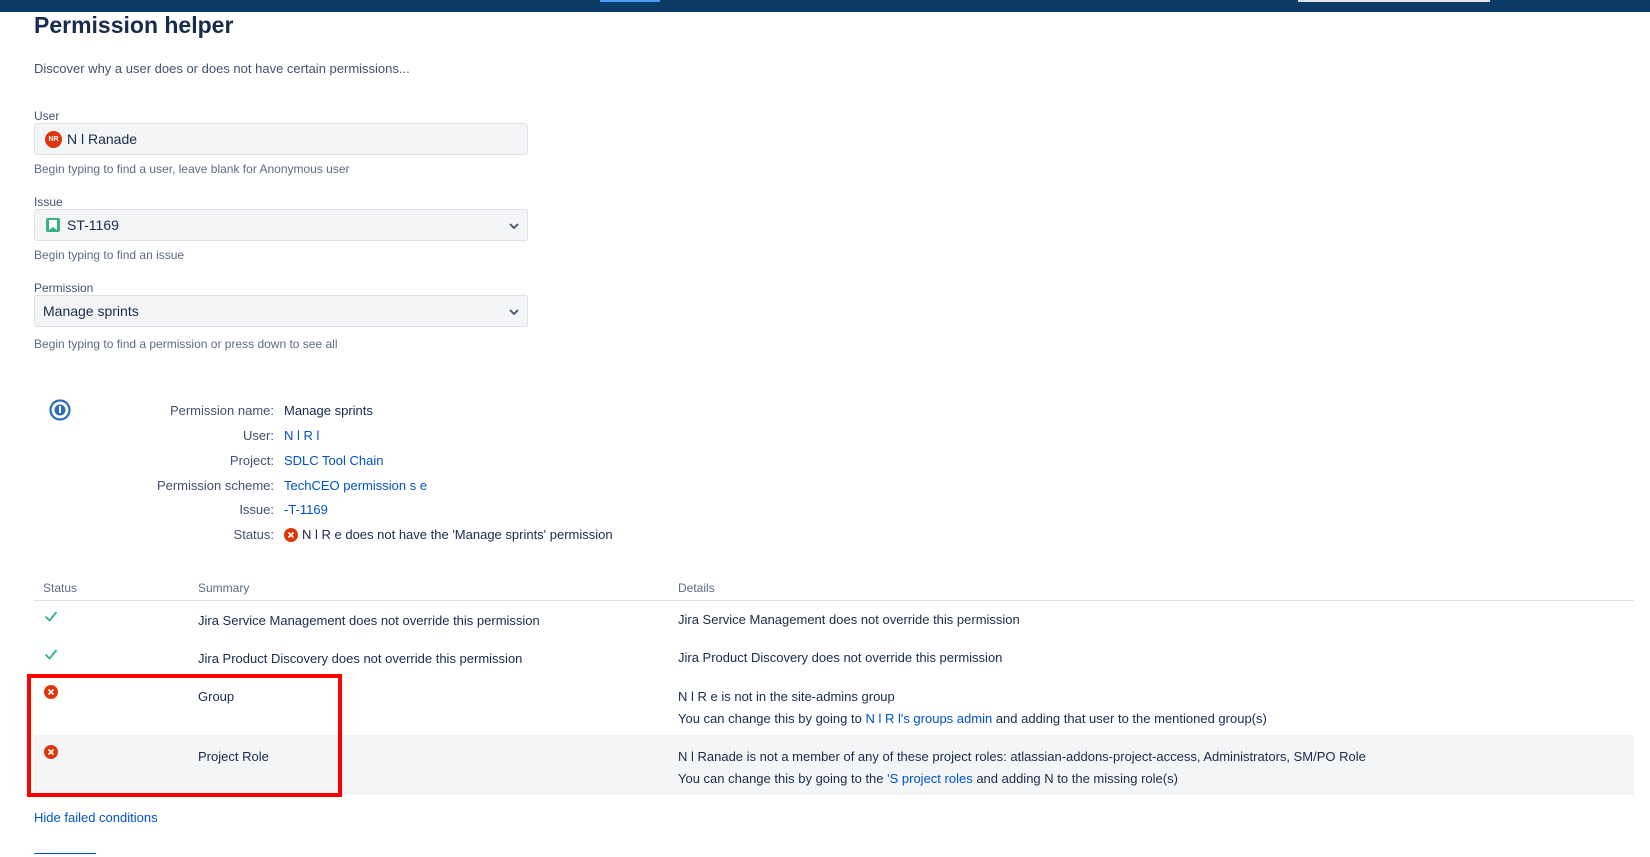  What do you see at coordinates (53, 225) in the screenshot?
I see `story-icon` at bounding box center [53, 225].